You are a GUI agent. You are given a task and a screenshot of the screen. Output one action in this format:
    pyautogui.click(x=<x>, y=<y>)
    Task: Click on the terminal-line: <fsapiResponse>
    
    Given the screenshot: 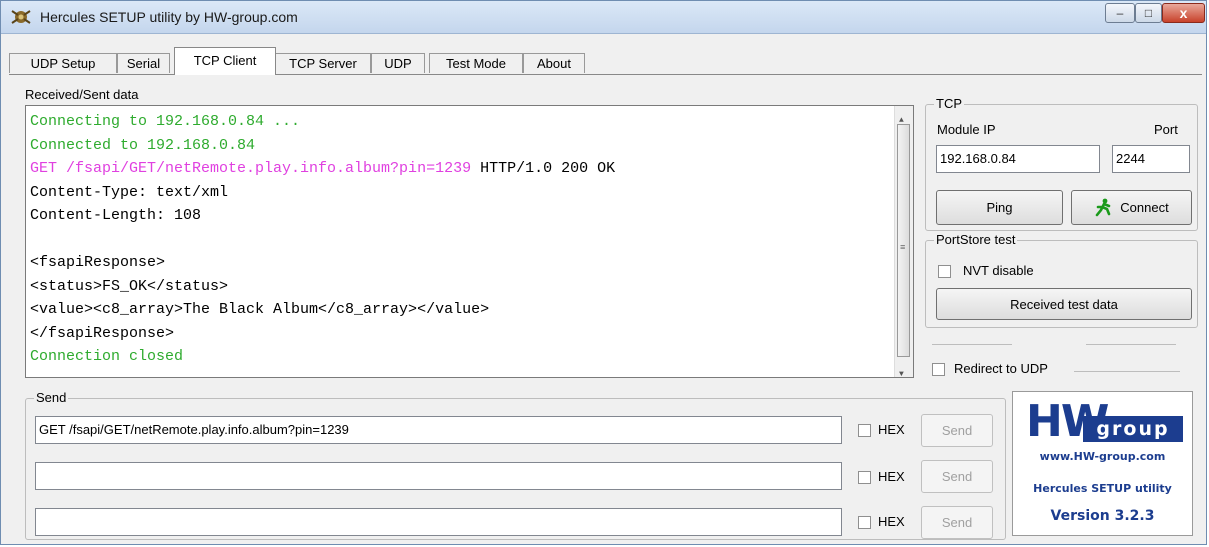 What is the action you would take?
    pyautogui.click(x=471, y=263)
    